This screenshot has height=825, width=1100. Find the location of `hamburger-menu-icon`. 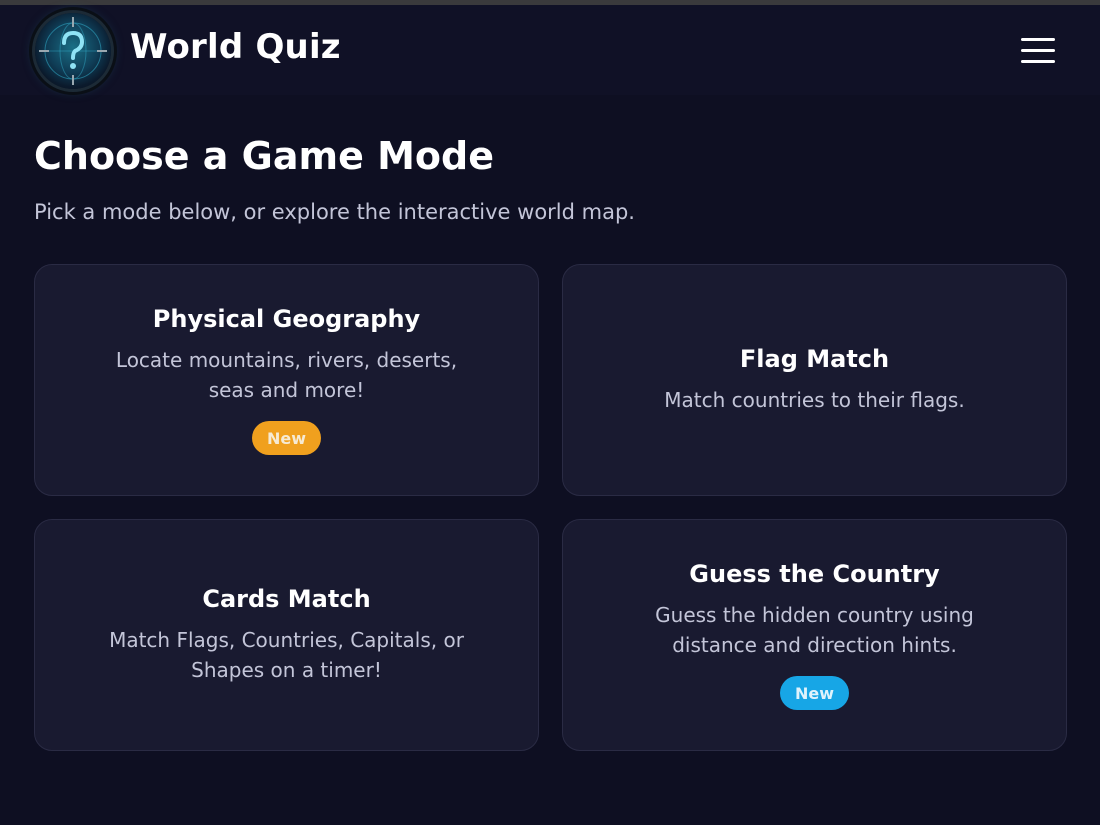

hamburger-menu-icon is located at coordinates (1038, 52).